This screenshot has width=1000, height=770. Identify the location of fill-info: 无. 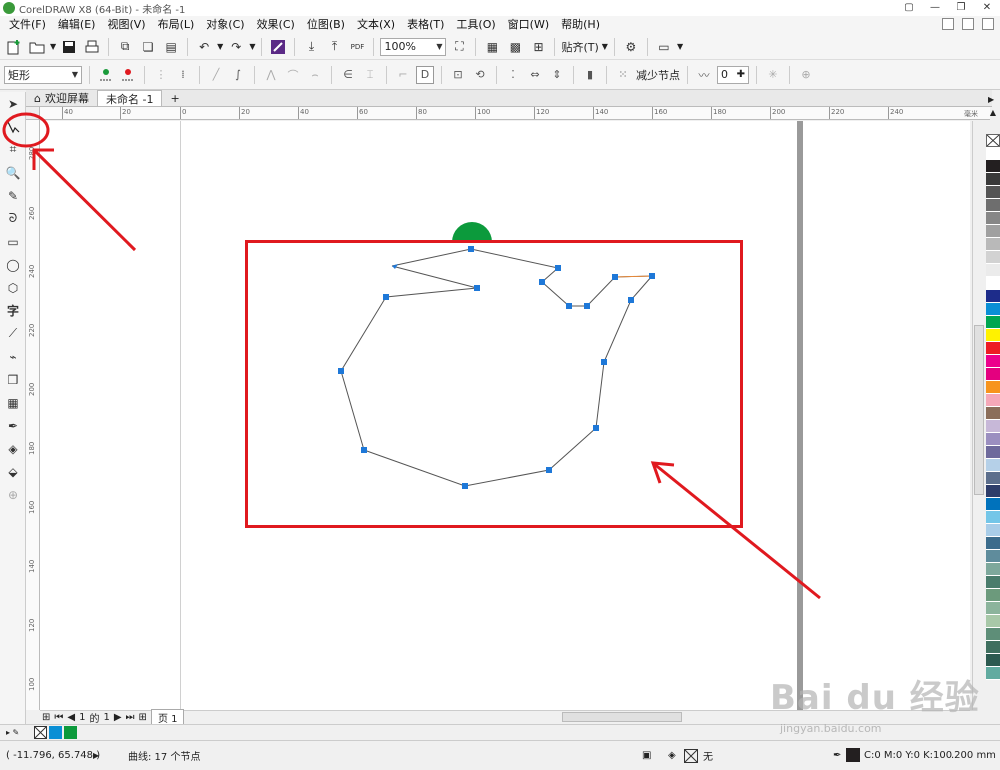
(708, 757).